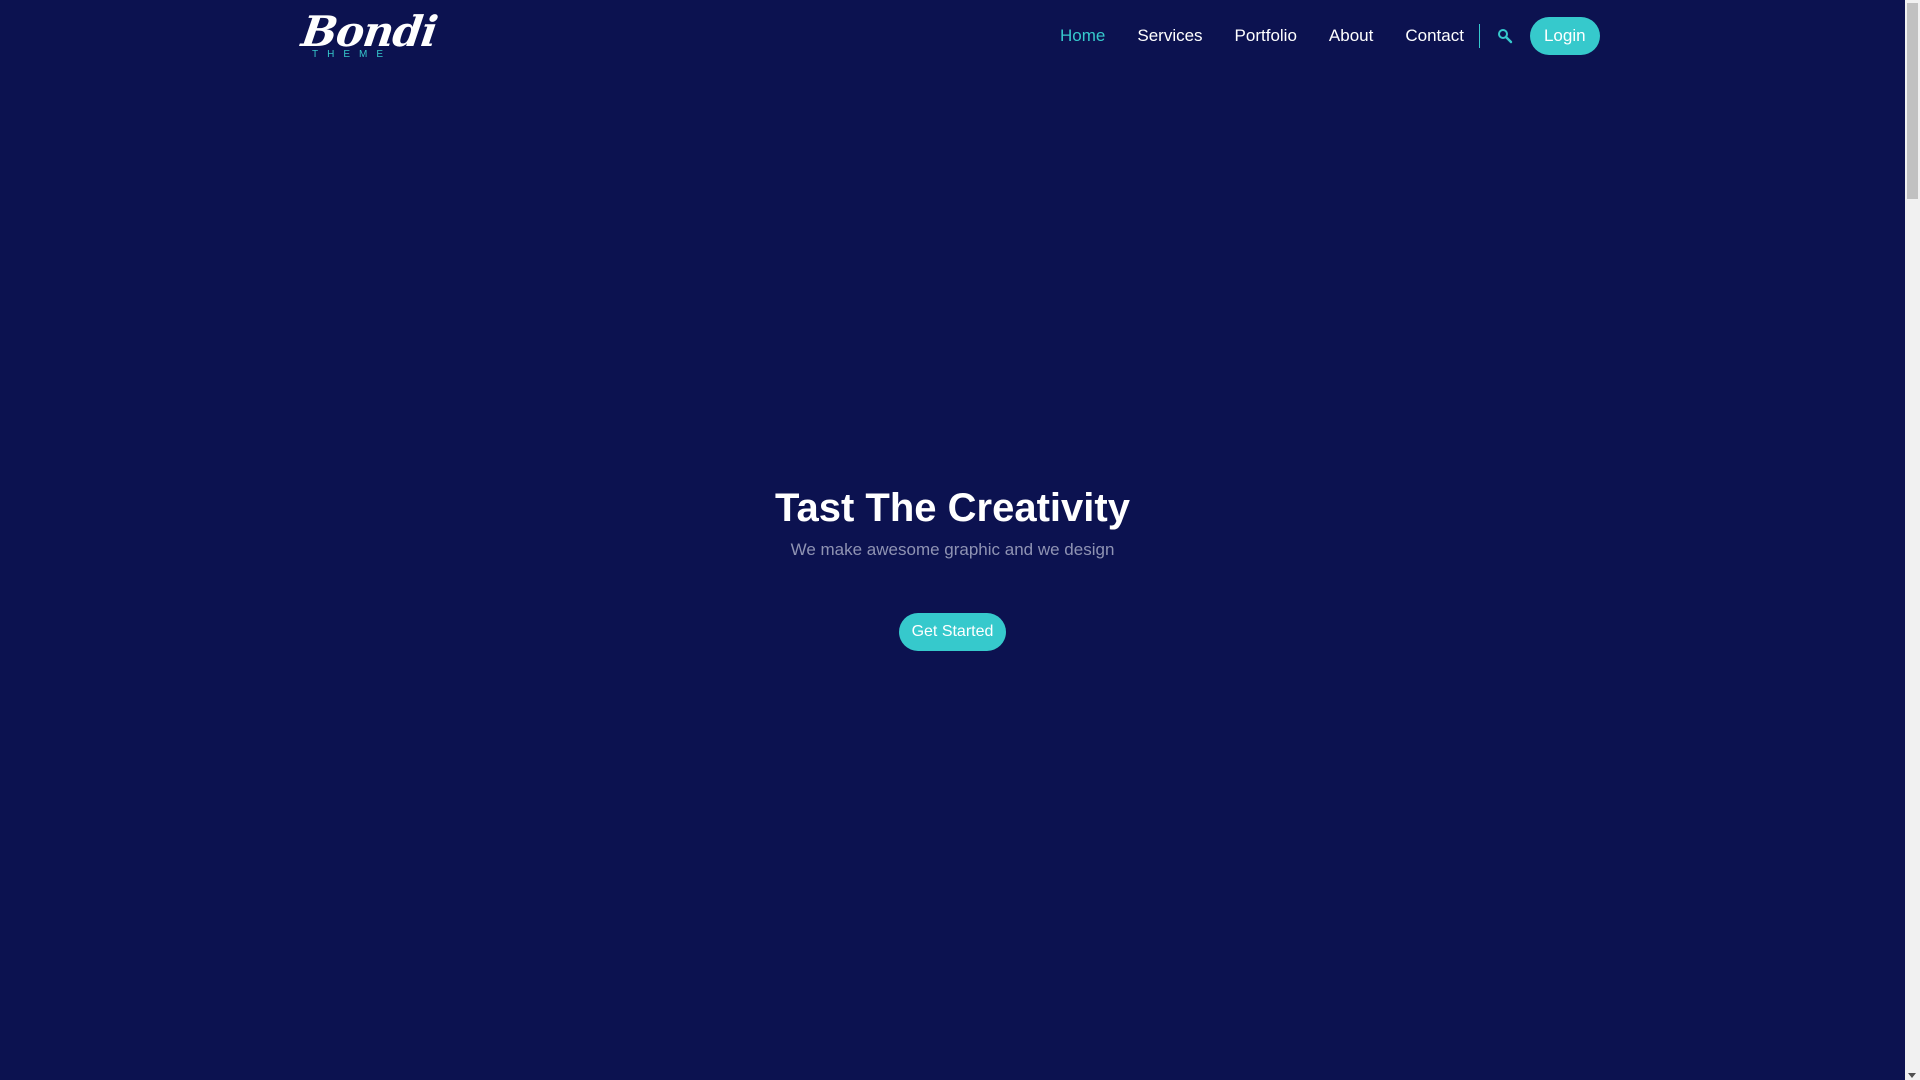 This screenshot has height=1080, width=1920. I want to click on search-icon, so click(1505, 36).